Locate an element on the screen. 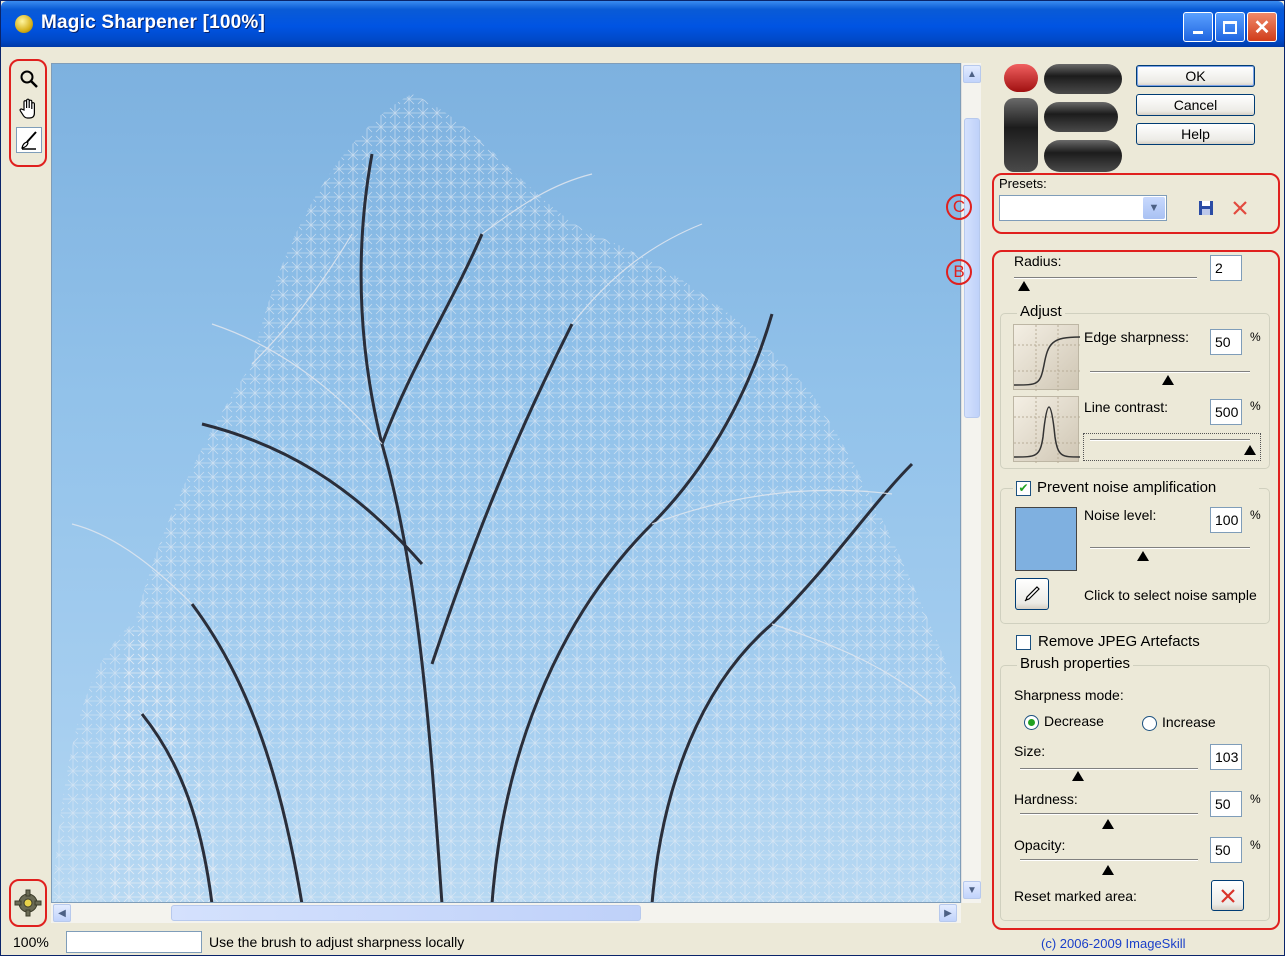 The height and width of the screenshot is (956, 1285). edge-sharpness-label: Edge sharpness: is located at coordinates (1137, 337).